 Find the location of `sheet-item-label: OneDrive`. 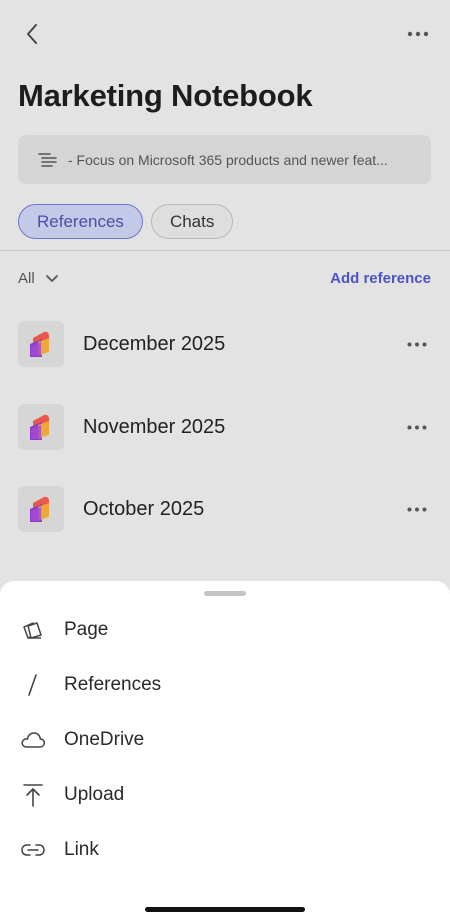

sheet-item-label: OneDrive is located at coordinates (104, 739).